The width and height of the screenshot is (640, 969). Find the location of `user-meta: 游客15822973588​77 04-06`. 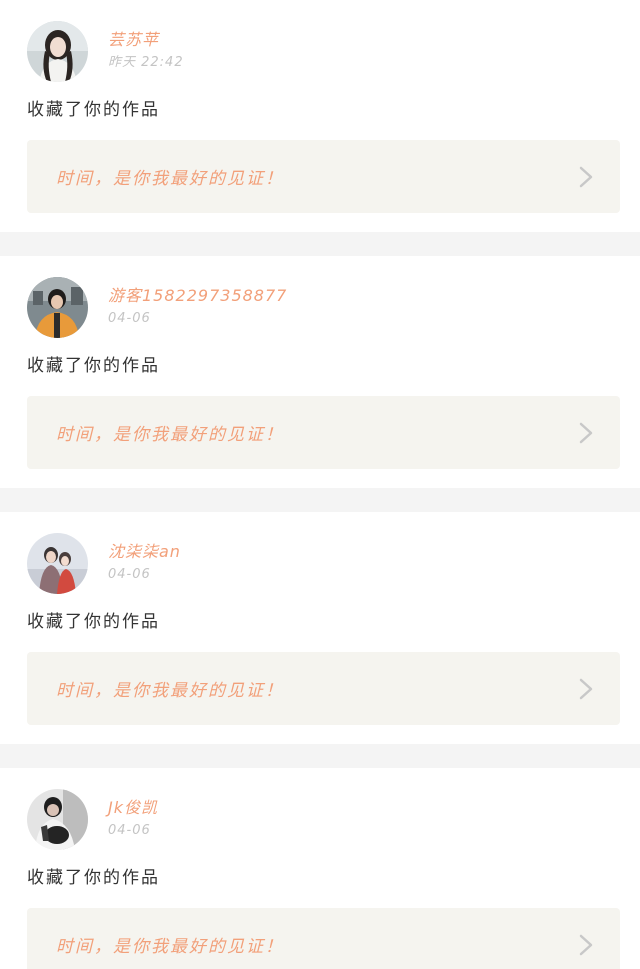

user-meta: 游客15822973588​77 04-06 is located at coordinates (197, 307).